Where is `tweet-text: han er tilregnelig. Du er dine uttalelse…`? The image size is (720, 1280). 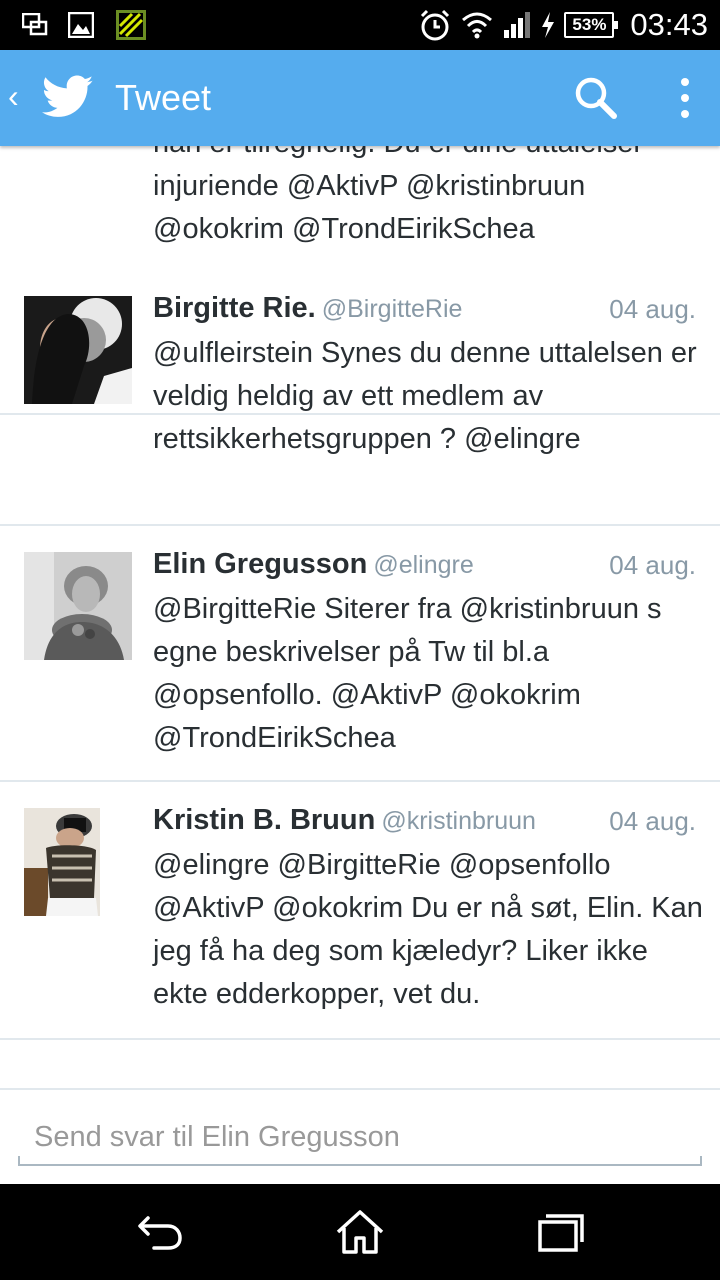
tweet-text: han er tilregnelig. Du er dine uttalelse… is located at coordinates (398, 195).